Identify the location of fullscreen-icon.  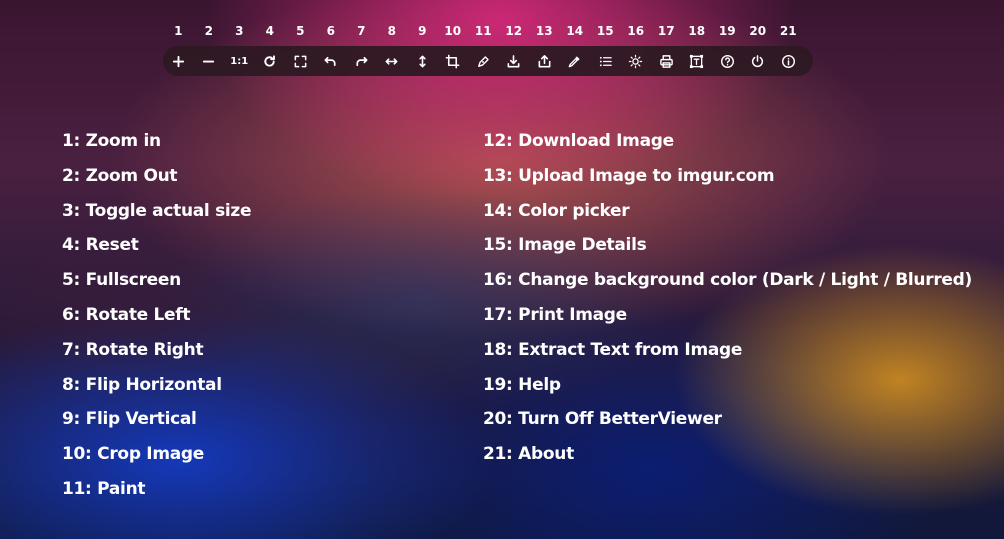
(300, 61).